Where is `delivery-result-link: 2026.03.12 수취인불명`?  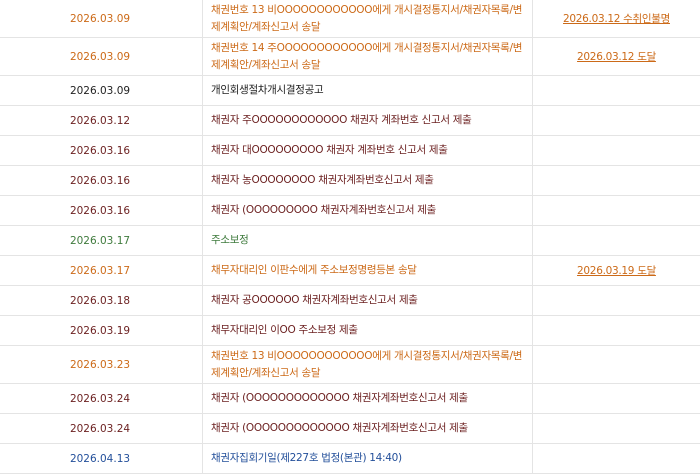
delivery-result-link: 2026.03.12 수취인불명 is located at coordinates (616, 18).